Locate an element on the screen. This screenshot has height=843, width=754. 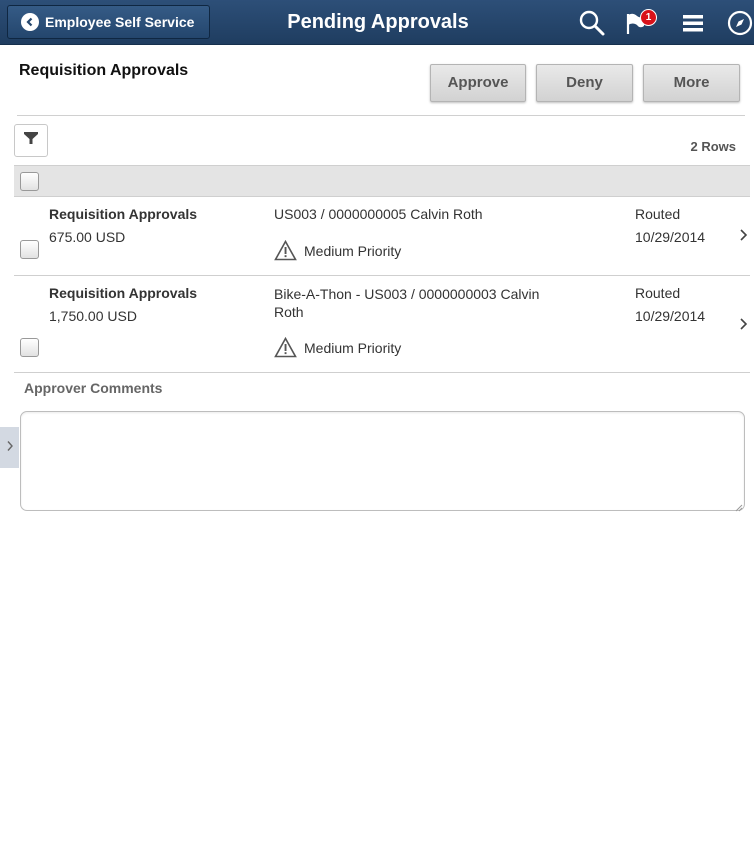
menu-icon is located at coordinates (693, 23).